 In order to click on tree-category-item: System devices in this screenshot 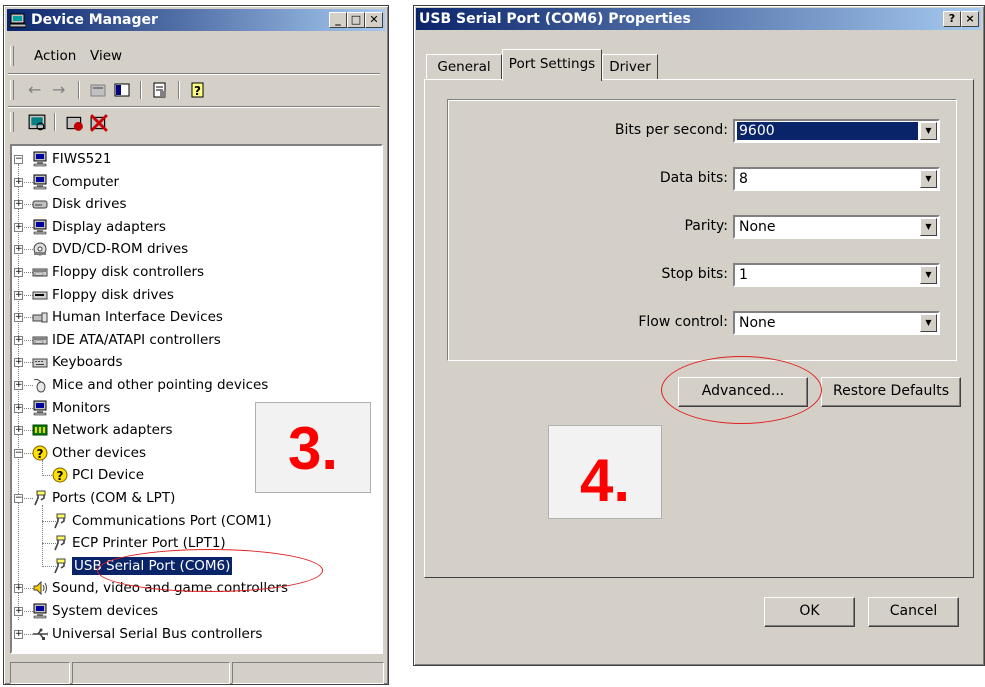, I will do `click(105, 611)`.